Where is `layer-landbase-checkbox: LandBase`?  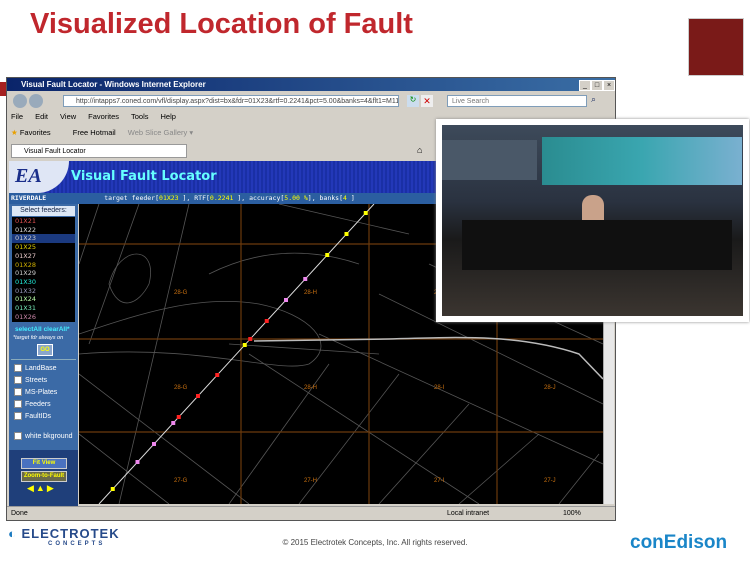
layer-landbase-checkbox: LandBase is located at coordinates (35, 368).